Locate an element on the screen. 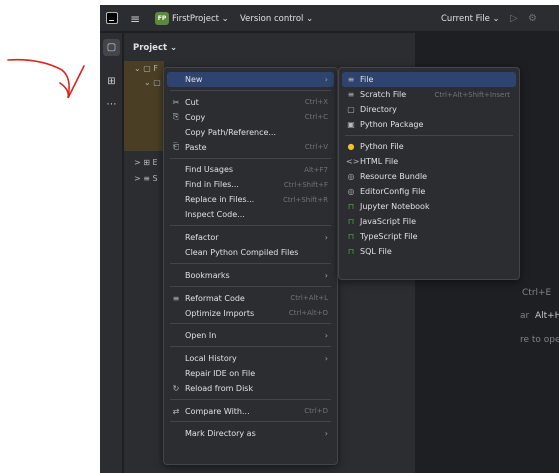  run-configuration-selector: Current File ⌄ is located at coordinates (470, 18).